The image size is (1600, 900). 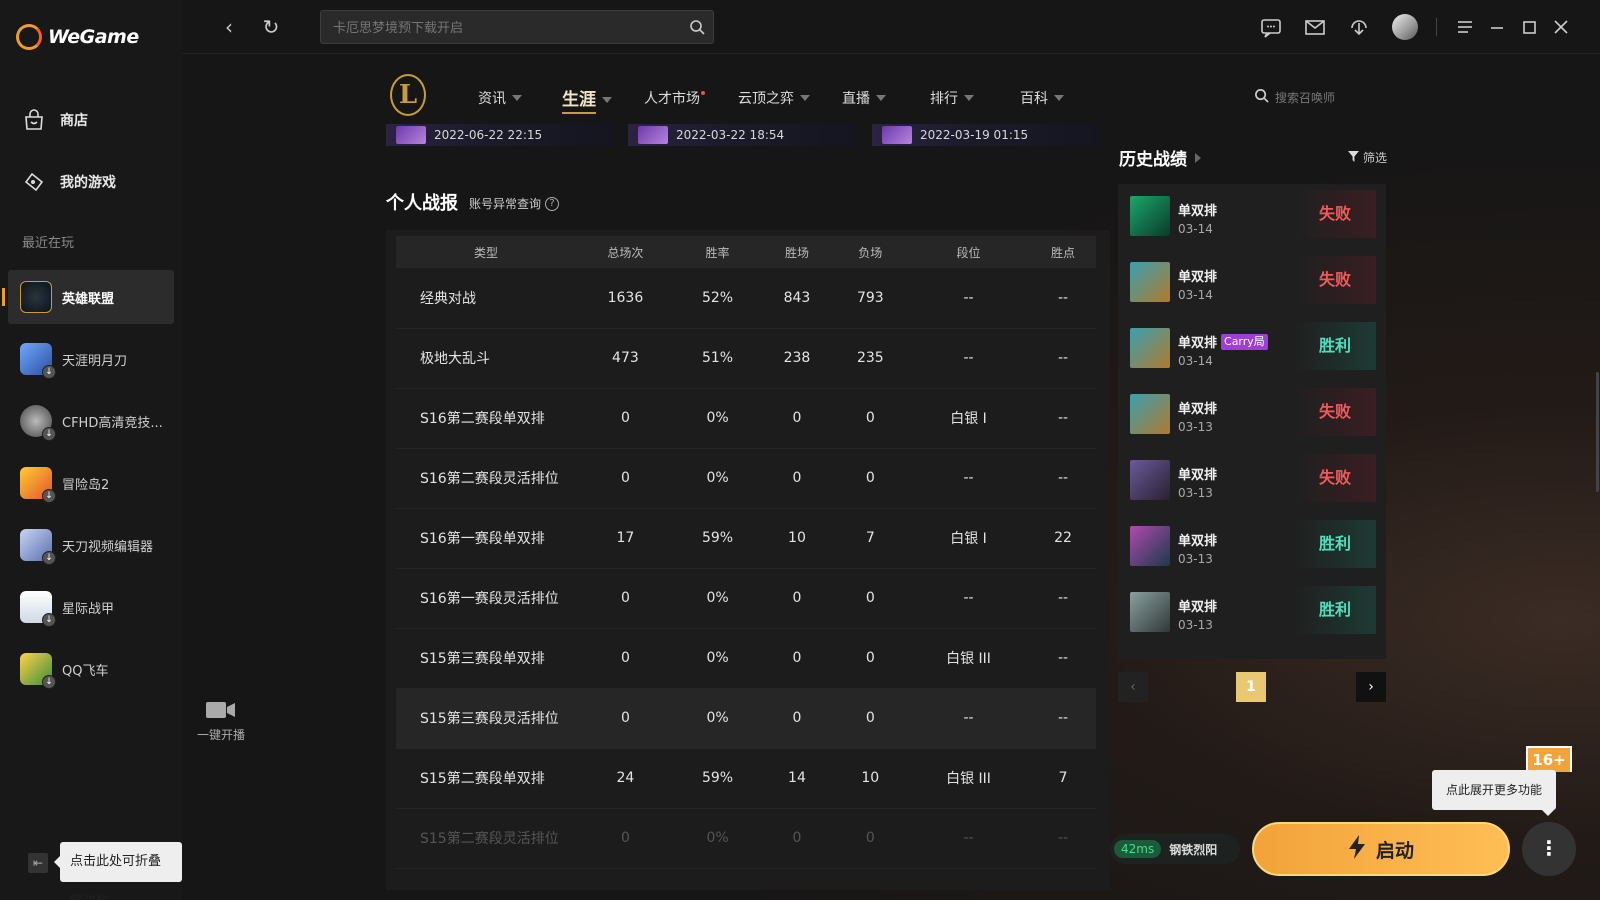 What do you see at coordinates (697, 29) in the screenshot?
I see `search-icon` at bounding box center [697, 29].